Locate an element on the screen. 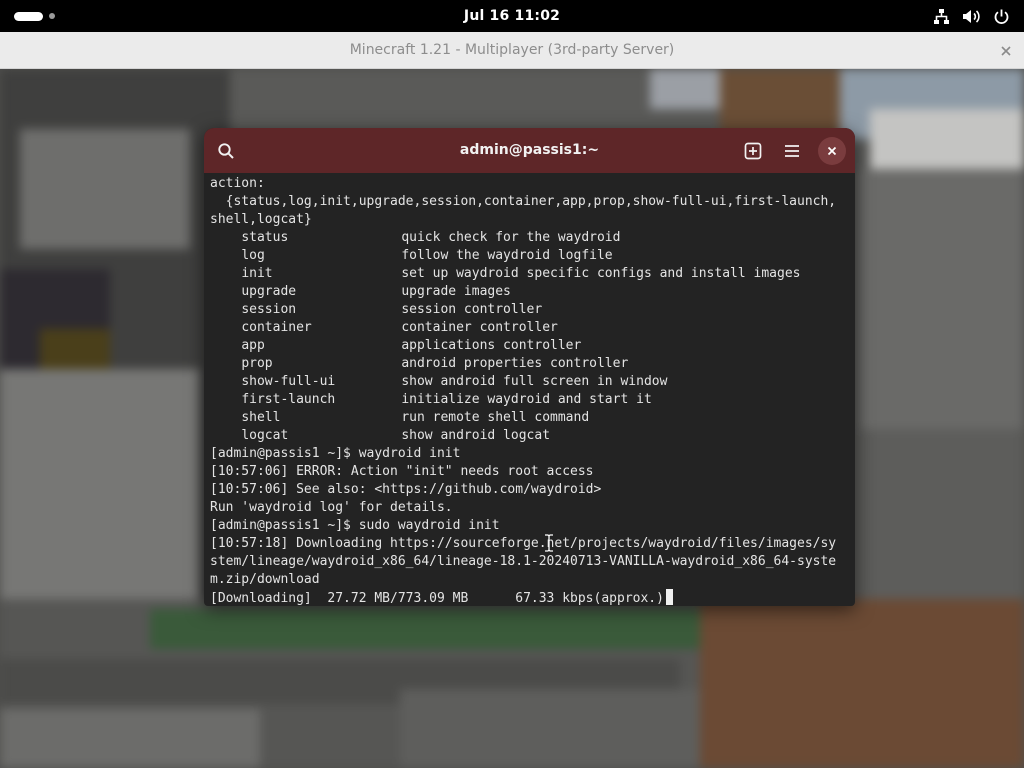  subcommand-name: log is located at coordinates (253, 255).